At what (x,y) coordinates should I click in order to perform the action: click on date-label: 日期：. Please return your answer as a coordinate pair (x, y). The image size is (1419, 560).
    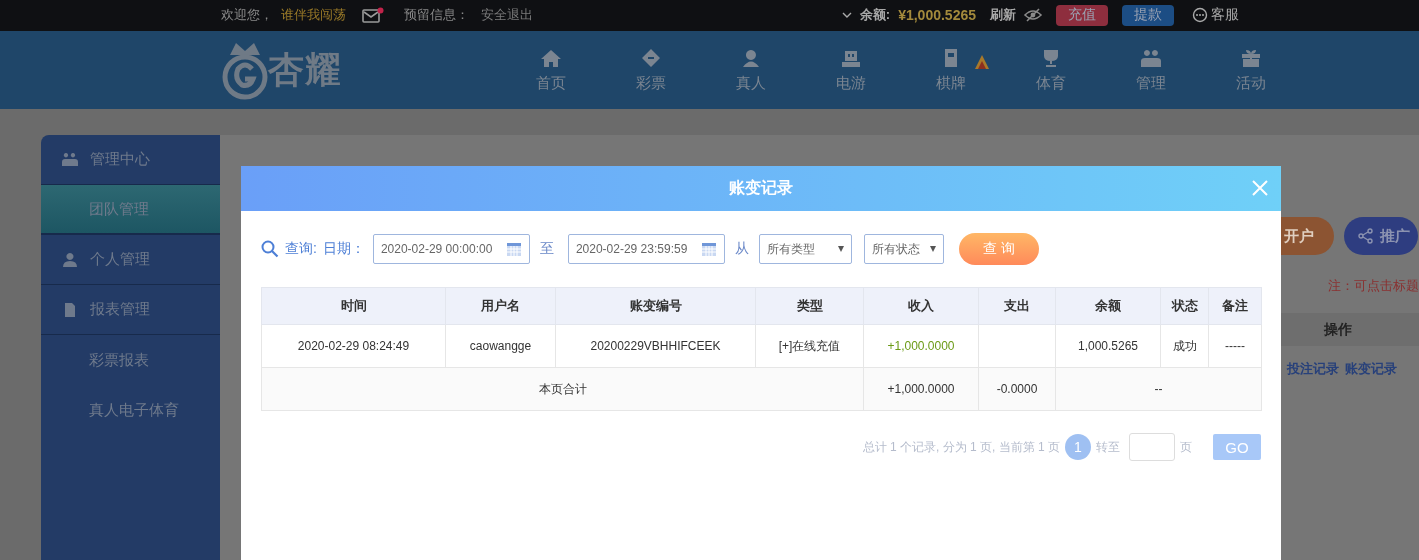
    Looking at the image, I should click on (343, 249).